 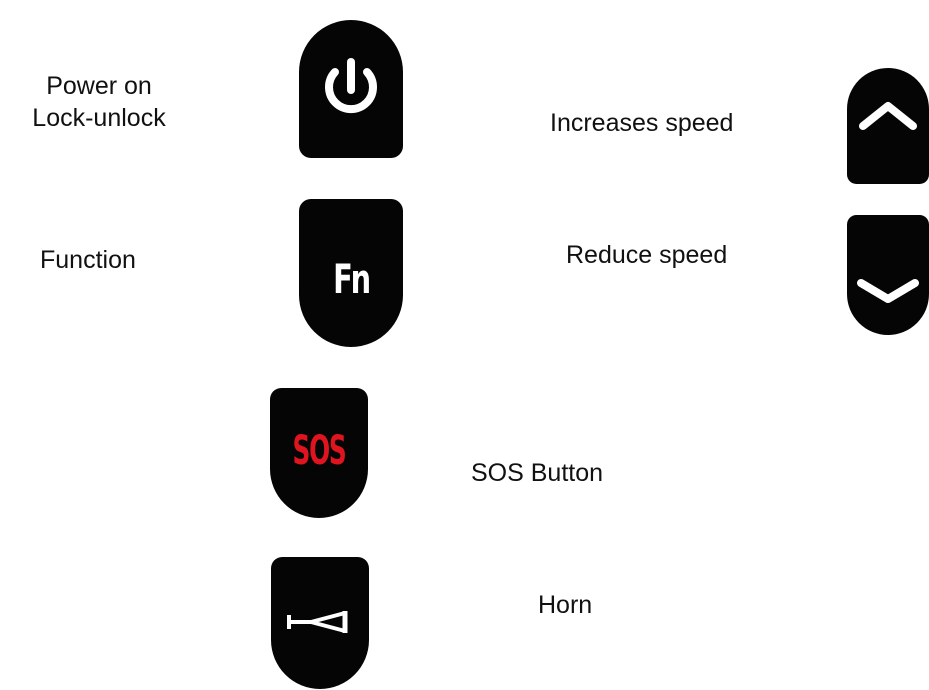 I want to click on sos-button-label: SOS Button, so click(x=537, y=473).